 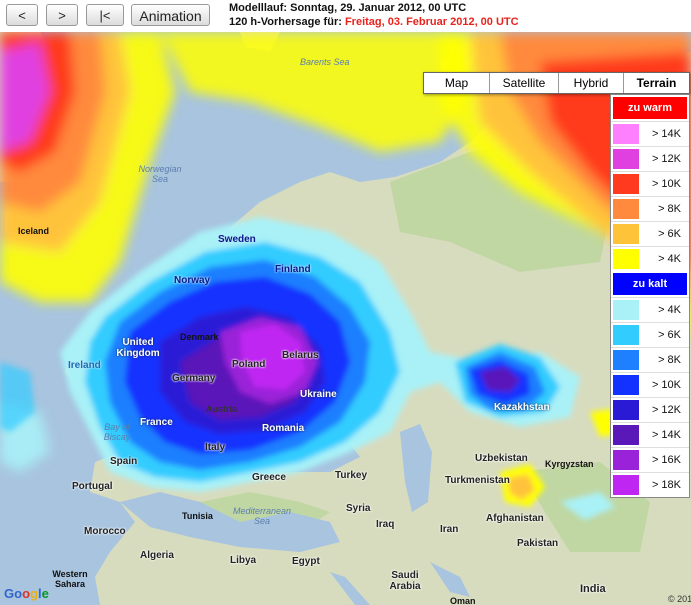 I want to click on label-austria: Austria, so click(x=222, y=409).